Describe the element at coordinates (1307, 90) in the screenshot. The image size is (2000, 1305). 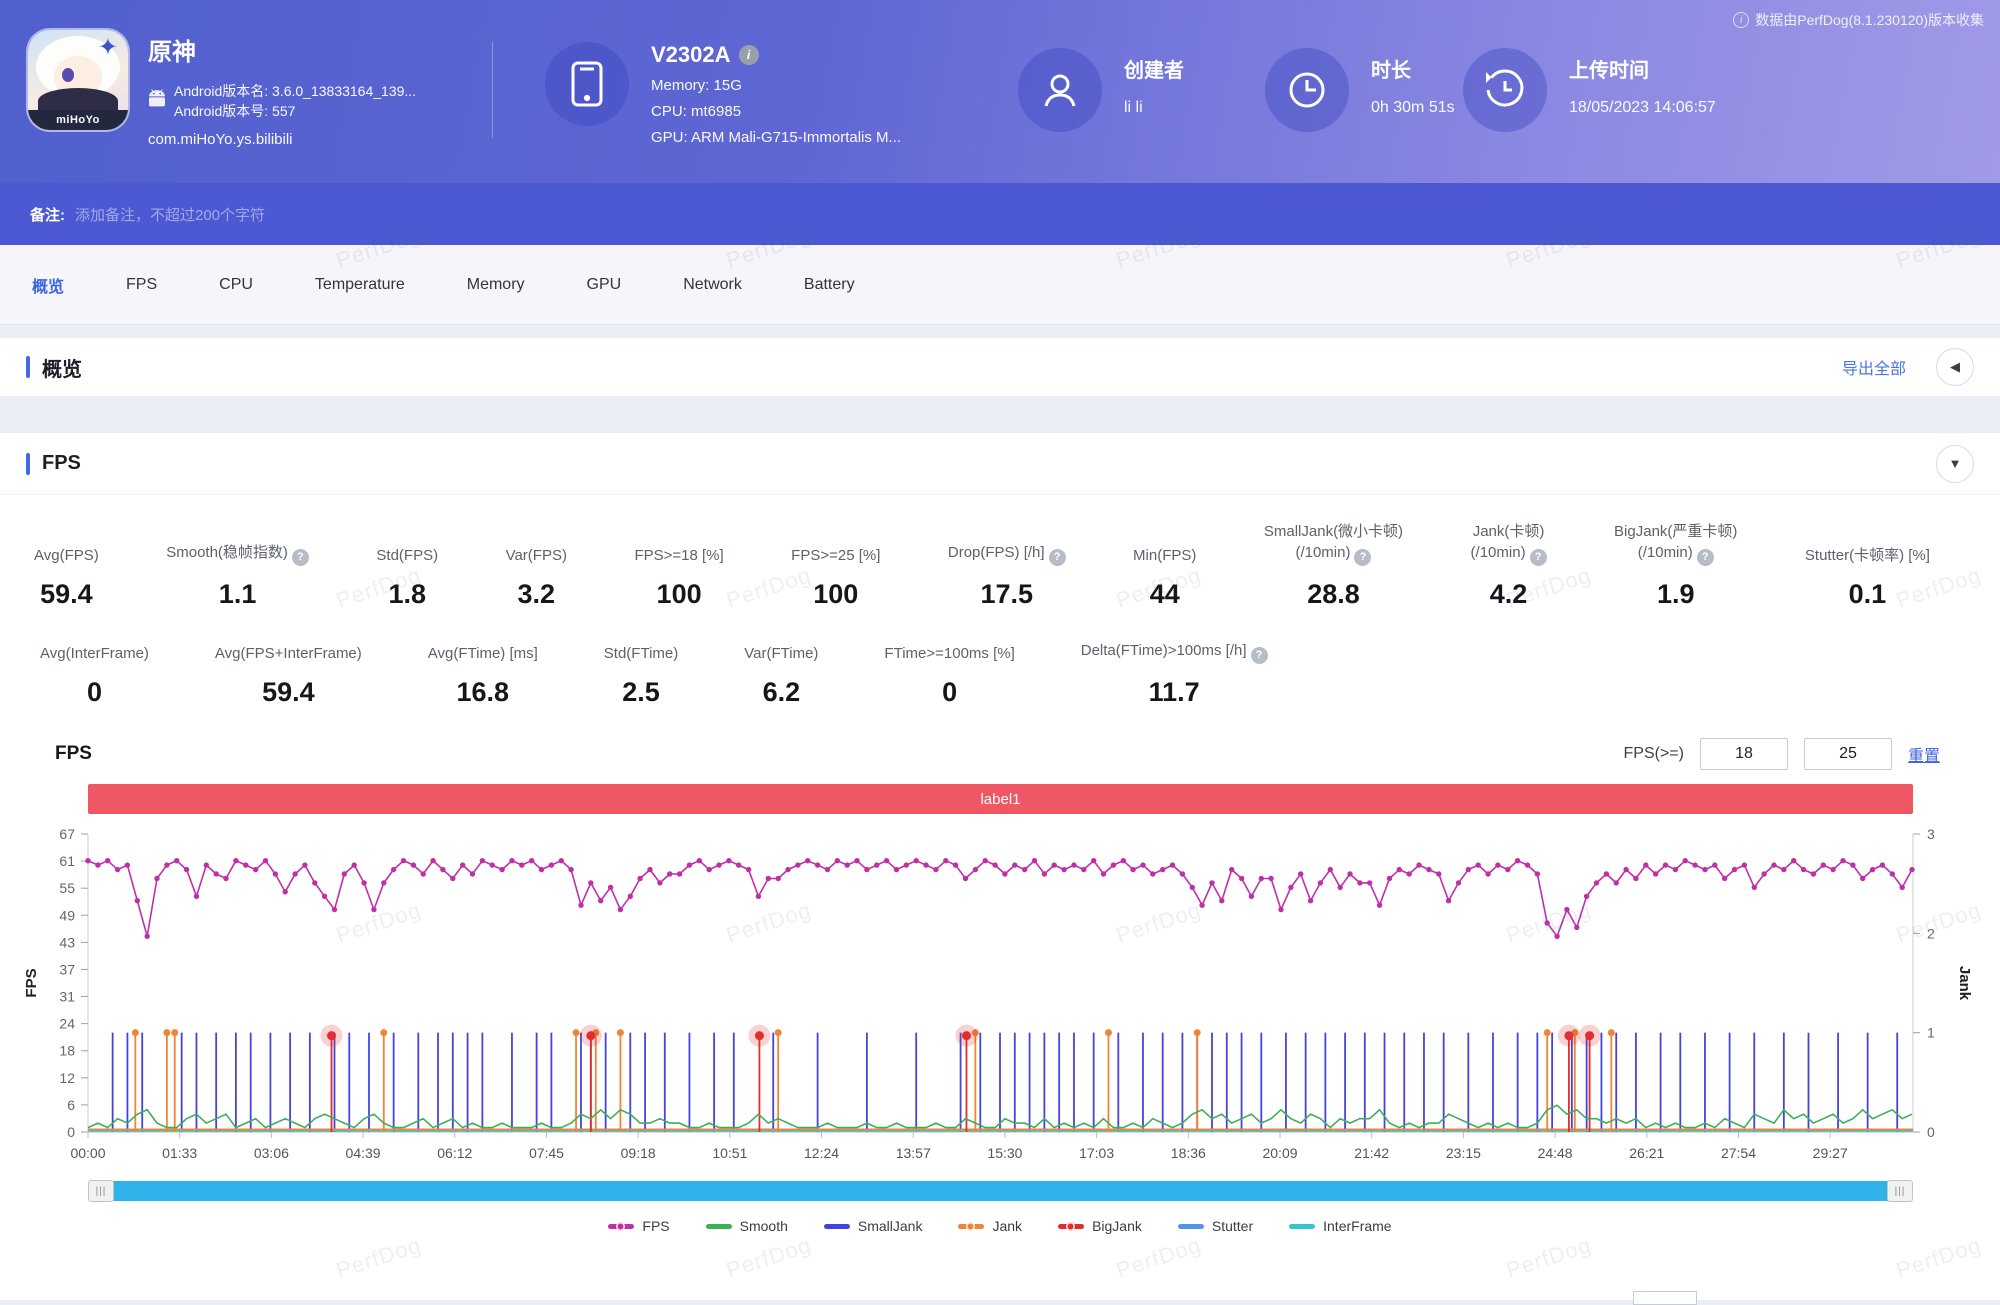
I see `clock-icon` at that location.